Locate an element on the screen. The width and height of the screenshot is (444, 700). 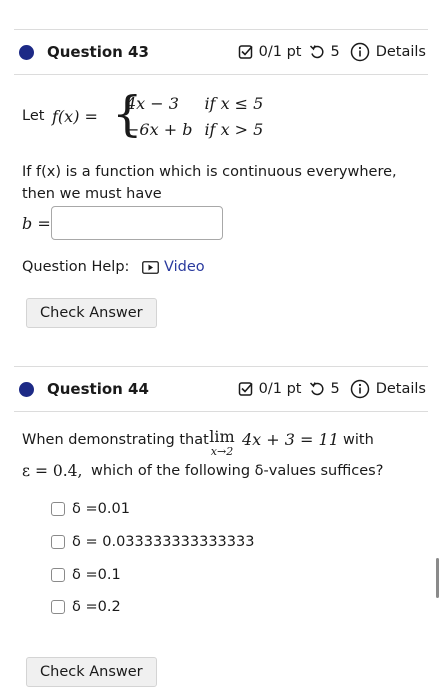
limit-subscript: x→2 is located at coordinates (222, 451).